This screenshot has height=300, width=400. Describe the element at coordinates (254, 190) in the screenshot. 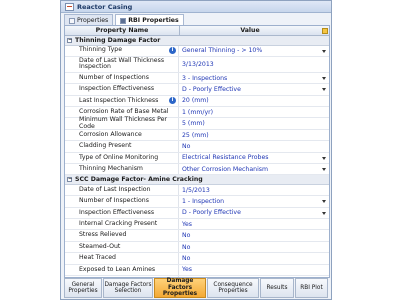

I see `property-value: 1/5/2013` at that location.